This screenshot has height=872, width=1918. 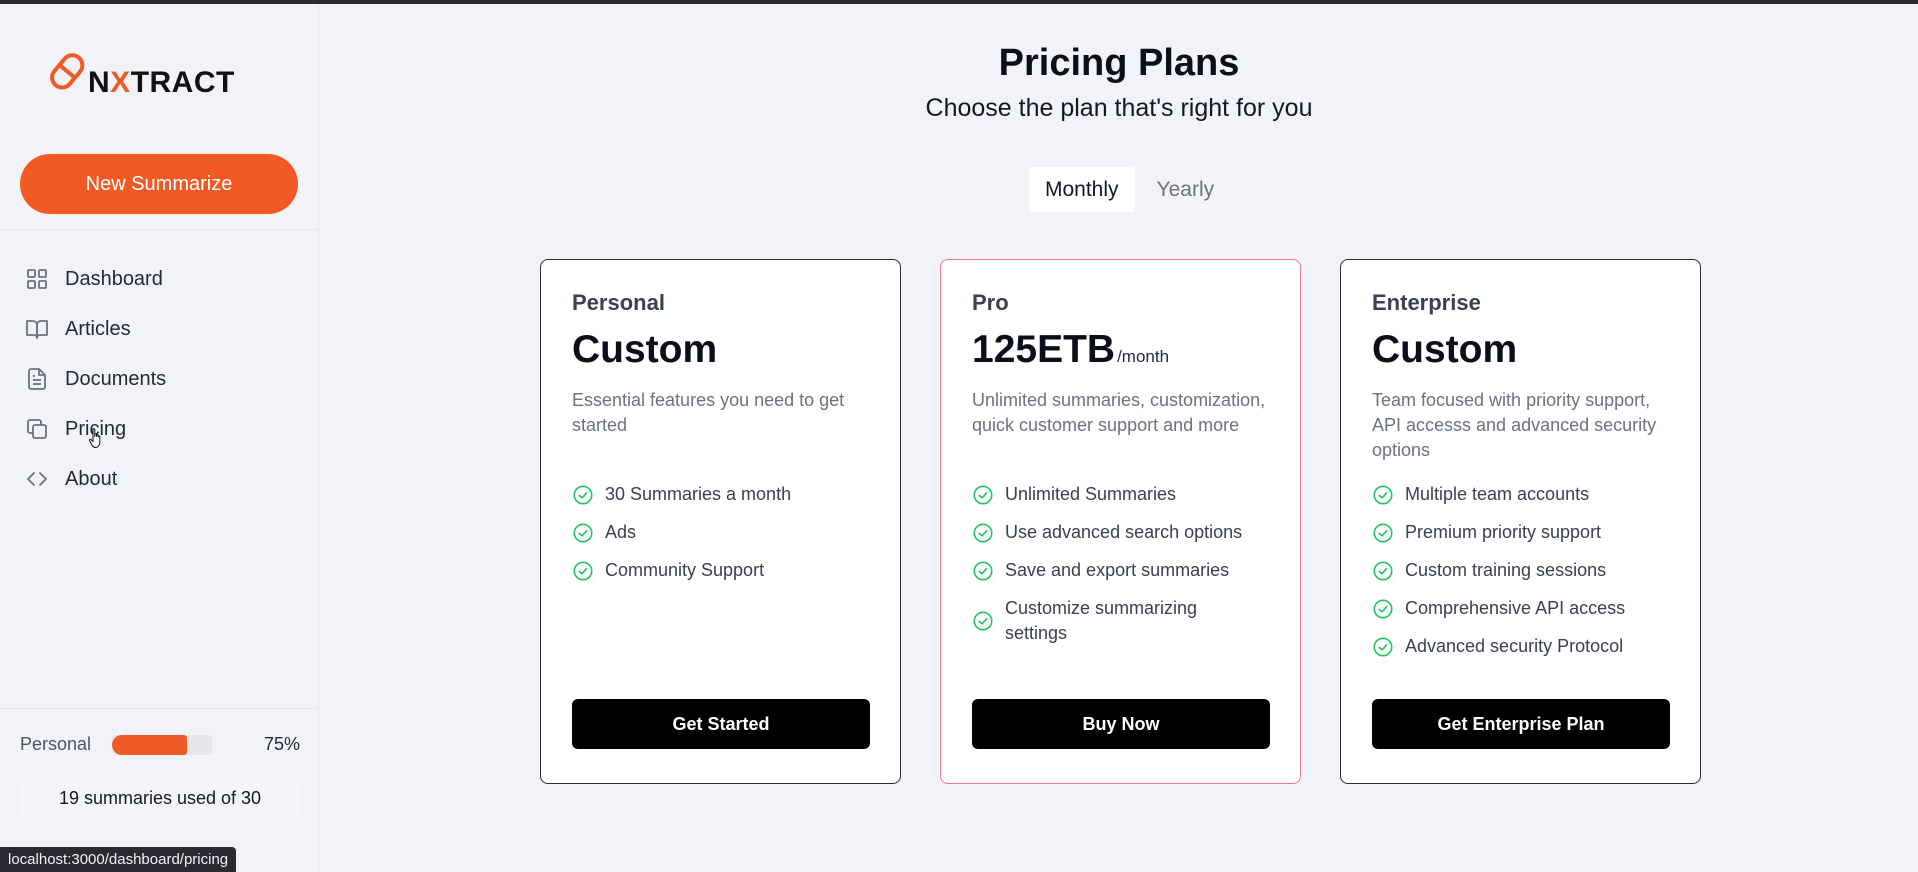 I want to click on sidebar-item-label: About, so click(x=91, y=478).